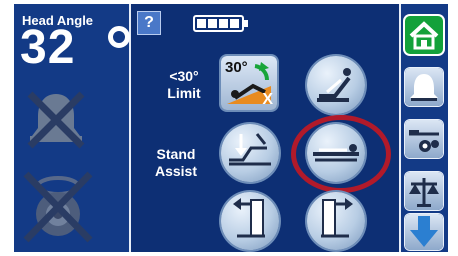 This screenshot has height=256, width=458. I want to click on divider, so click(400, 128).